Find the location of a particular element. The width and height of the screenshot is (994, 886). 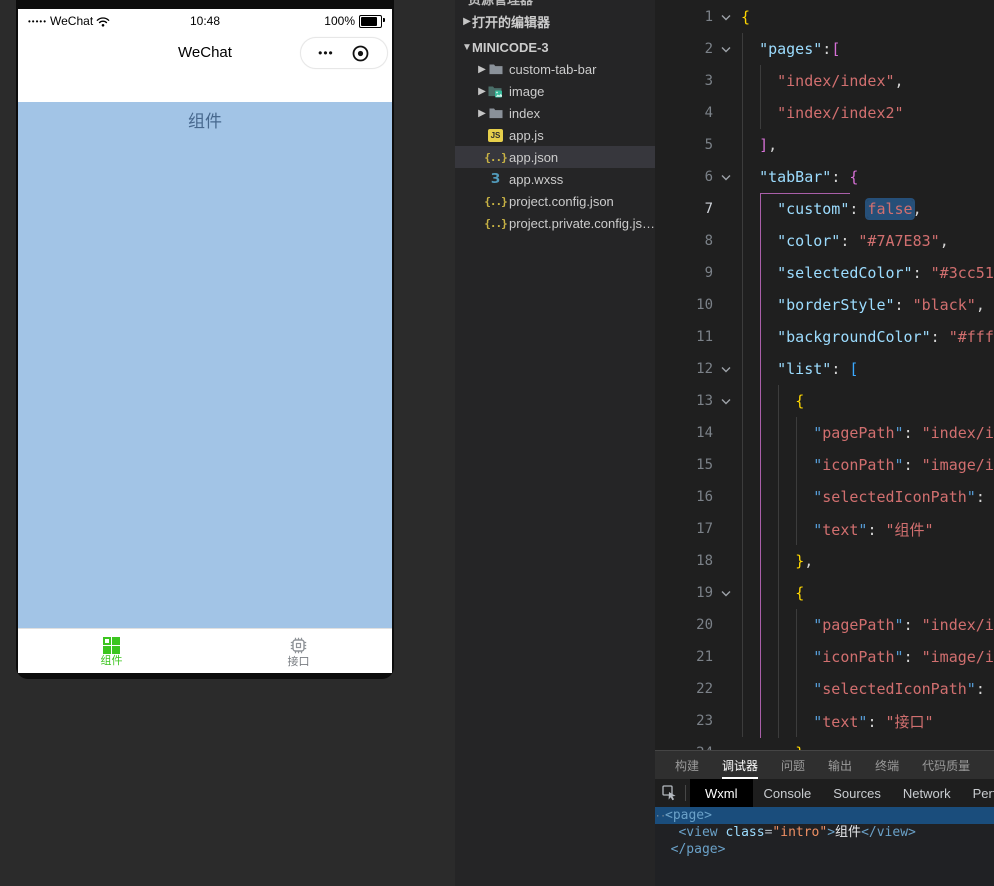

editor-line: 2 "pages":[ is located at coordinates (824, 49).